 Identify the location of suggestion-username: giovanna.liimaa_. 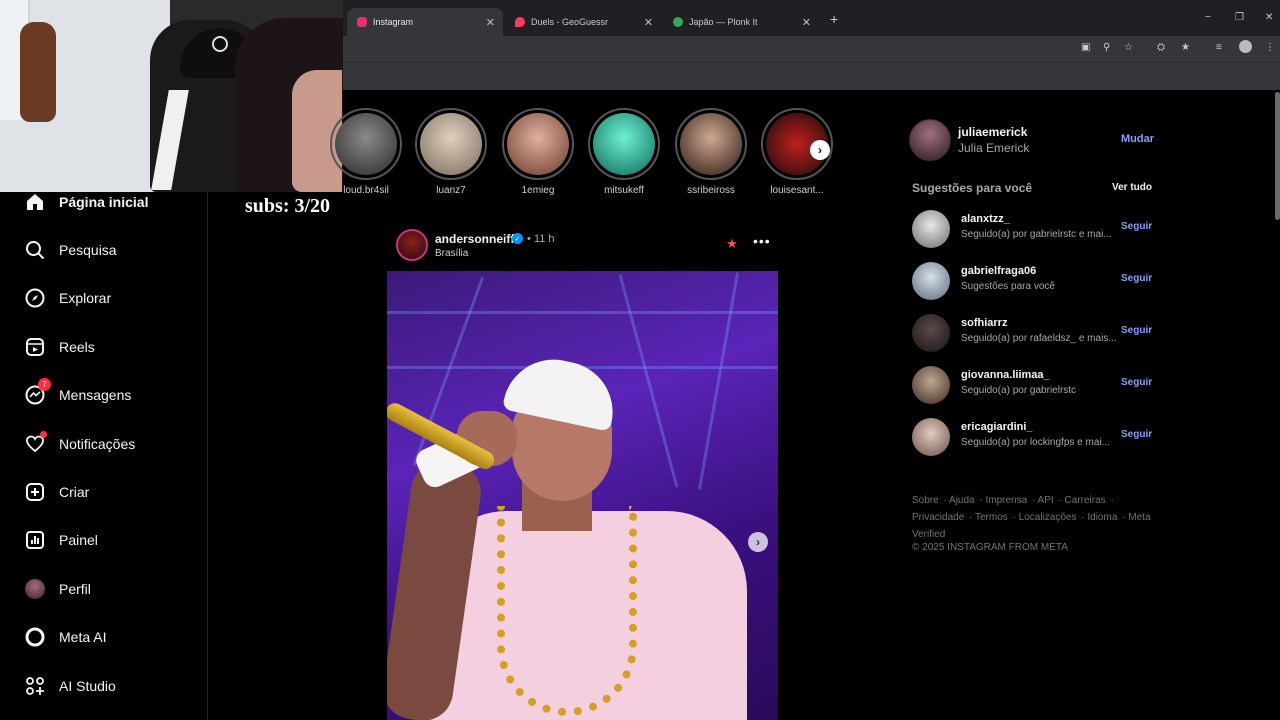
(1005, 375).